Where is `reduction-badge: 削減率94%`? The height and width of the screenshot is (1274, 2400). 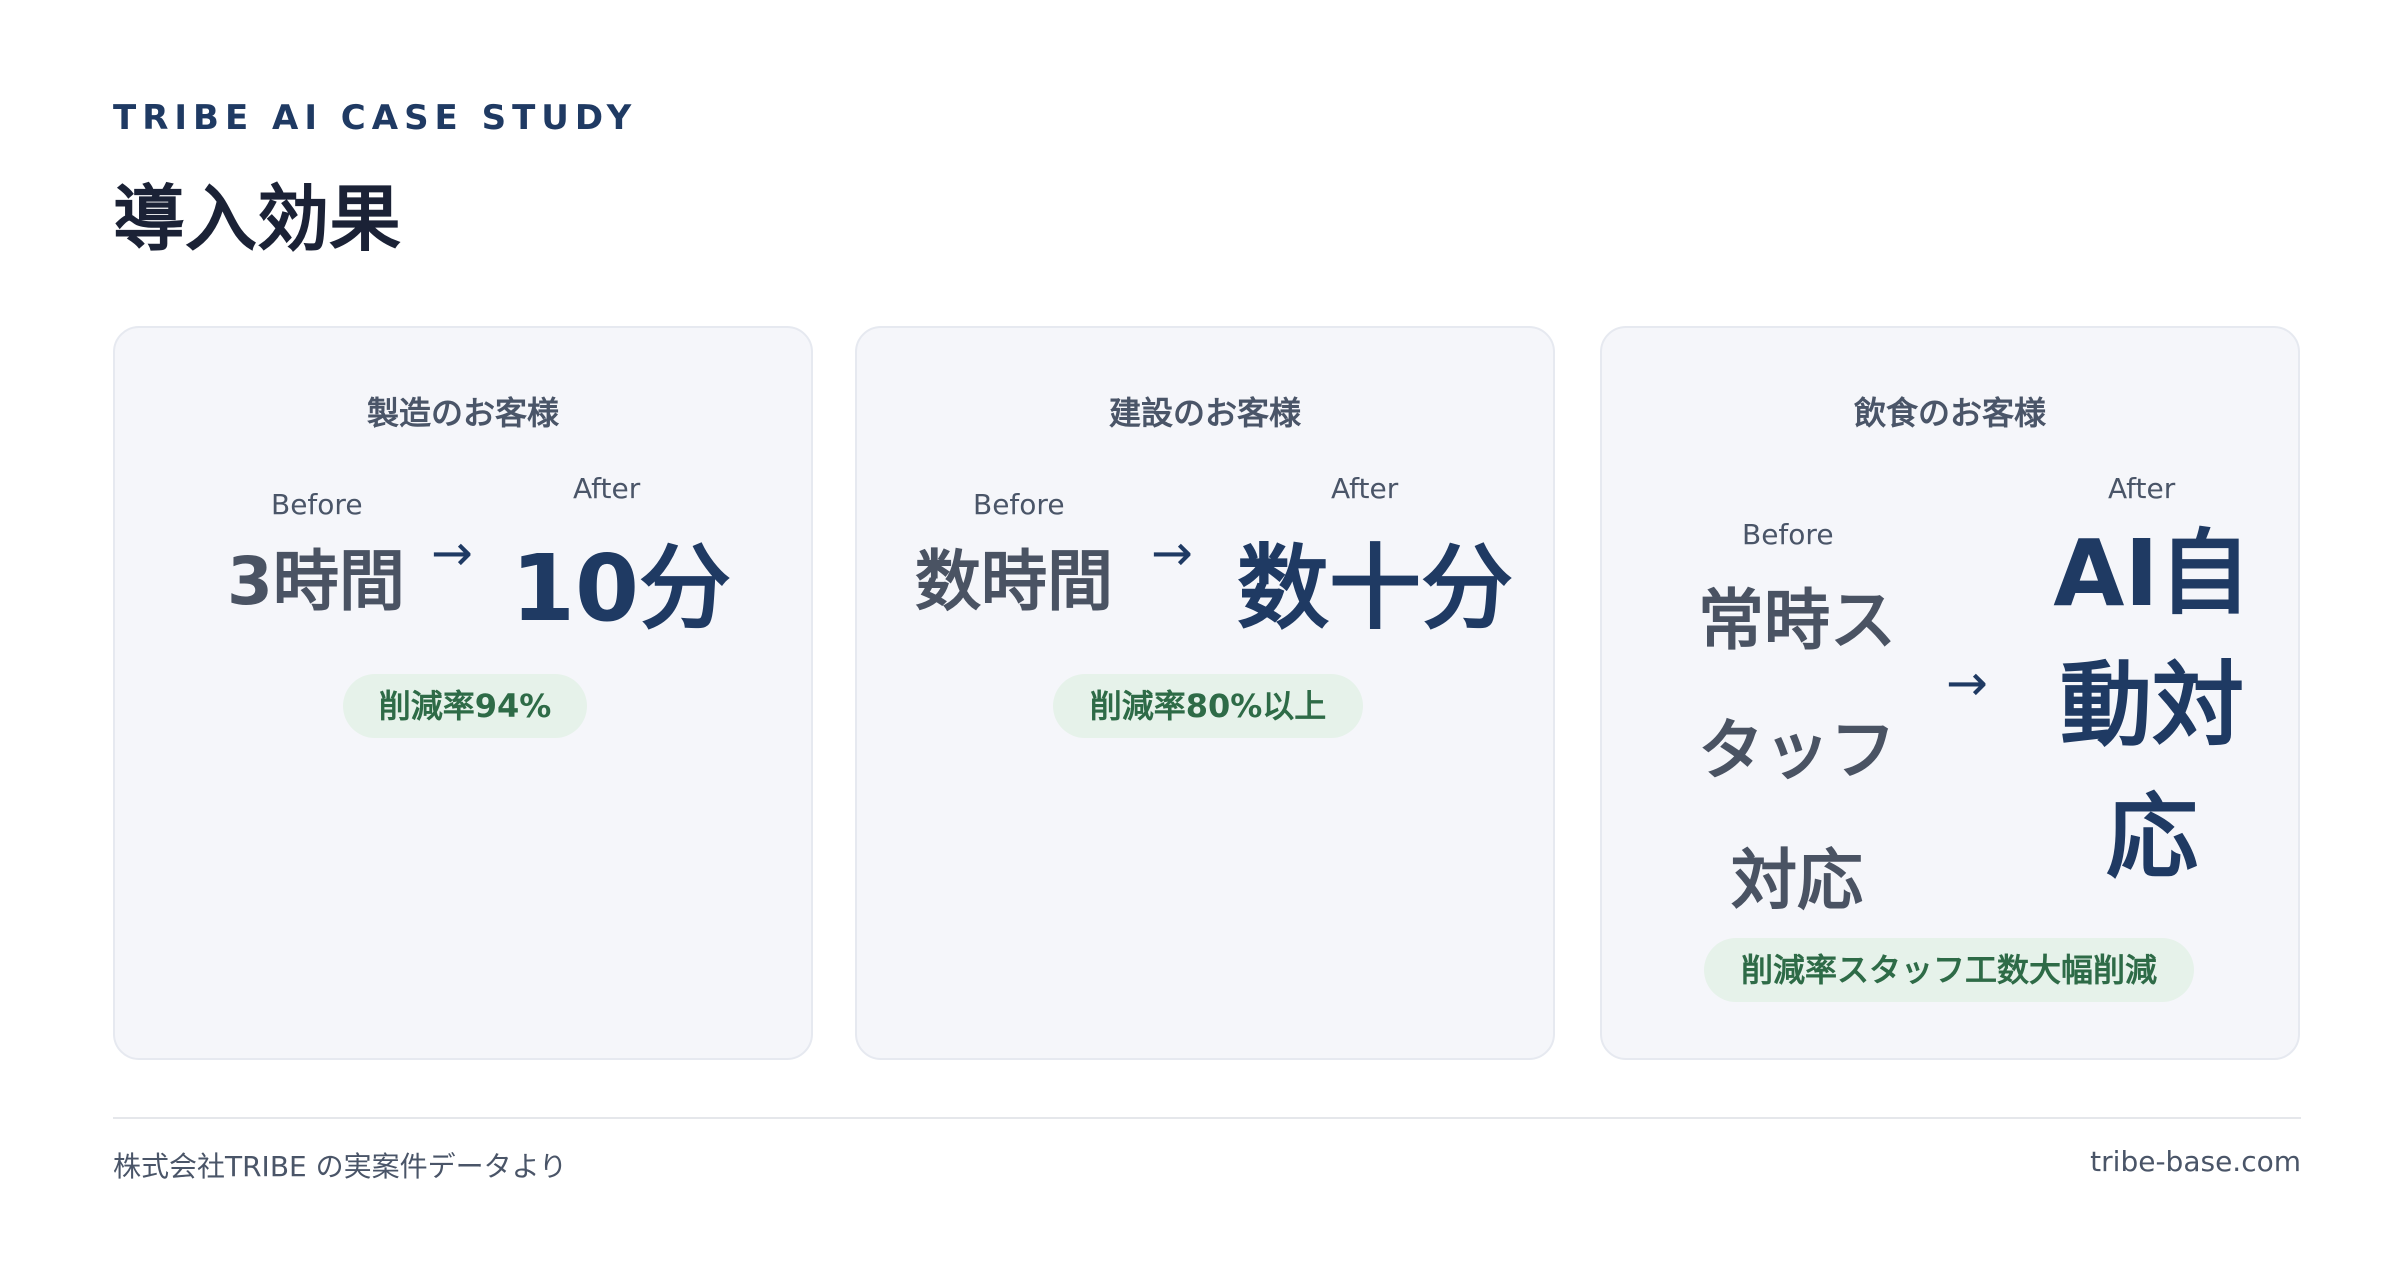
reduction-badge: 削減率94% is located at coordinates (465, 706).